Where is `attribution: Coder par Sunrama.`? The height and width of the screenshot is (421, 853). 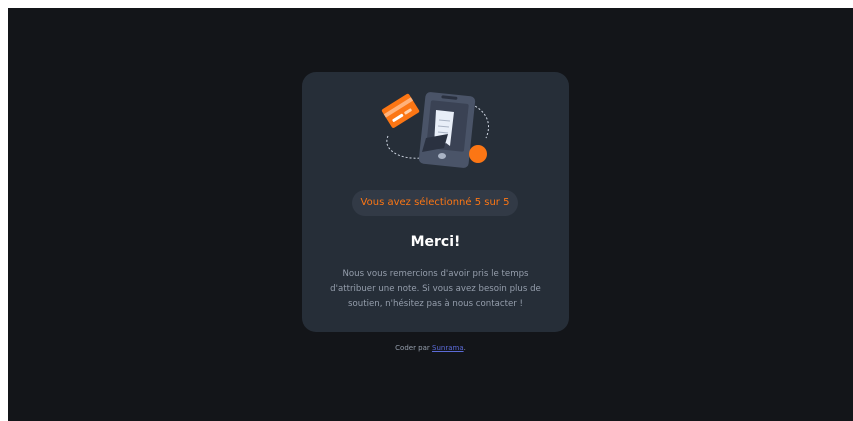 attribution: Coder par Sunrama. is located at coordinates (430, 348).